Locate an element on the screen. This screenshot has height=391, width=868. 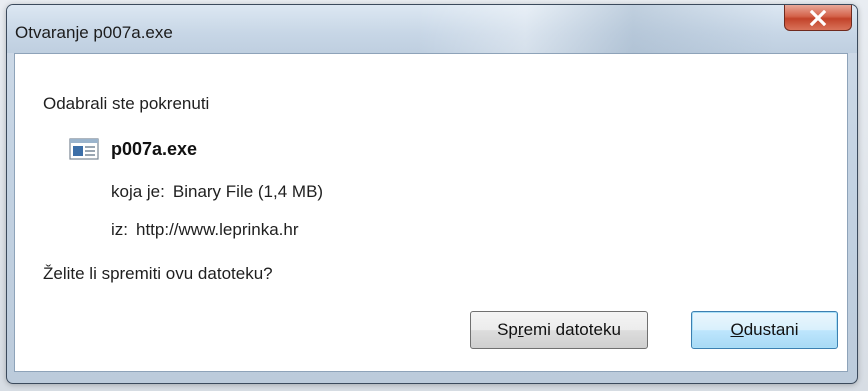
file-name: p007a.exe is located at coordinates (154, 148).